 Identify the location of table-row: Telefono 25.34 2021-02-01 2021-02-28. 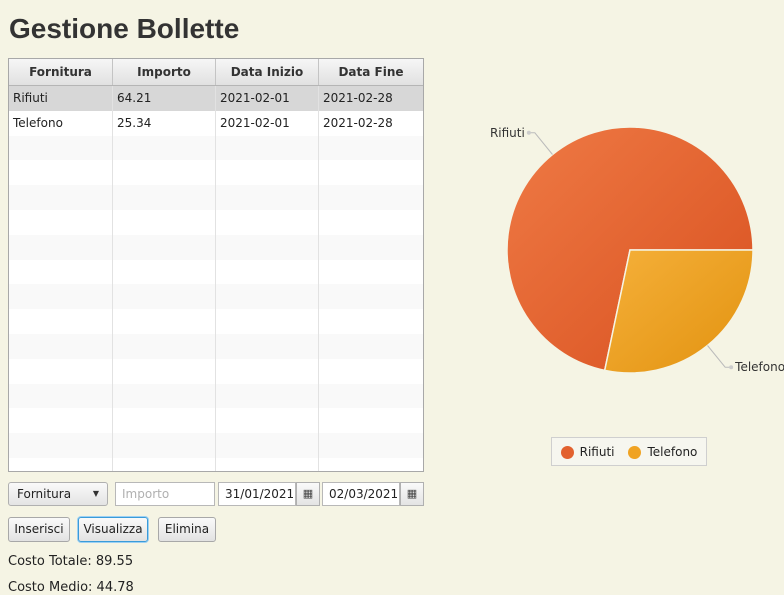
(216, 123).